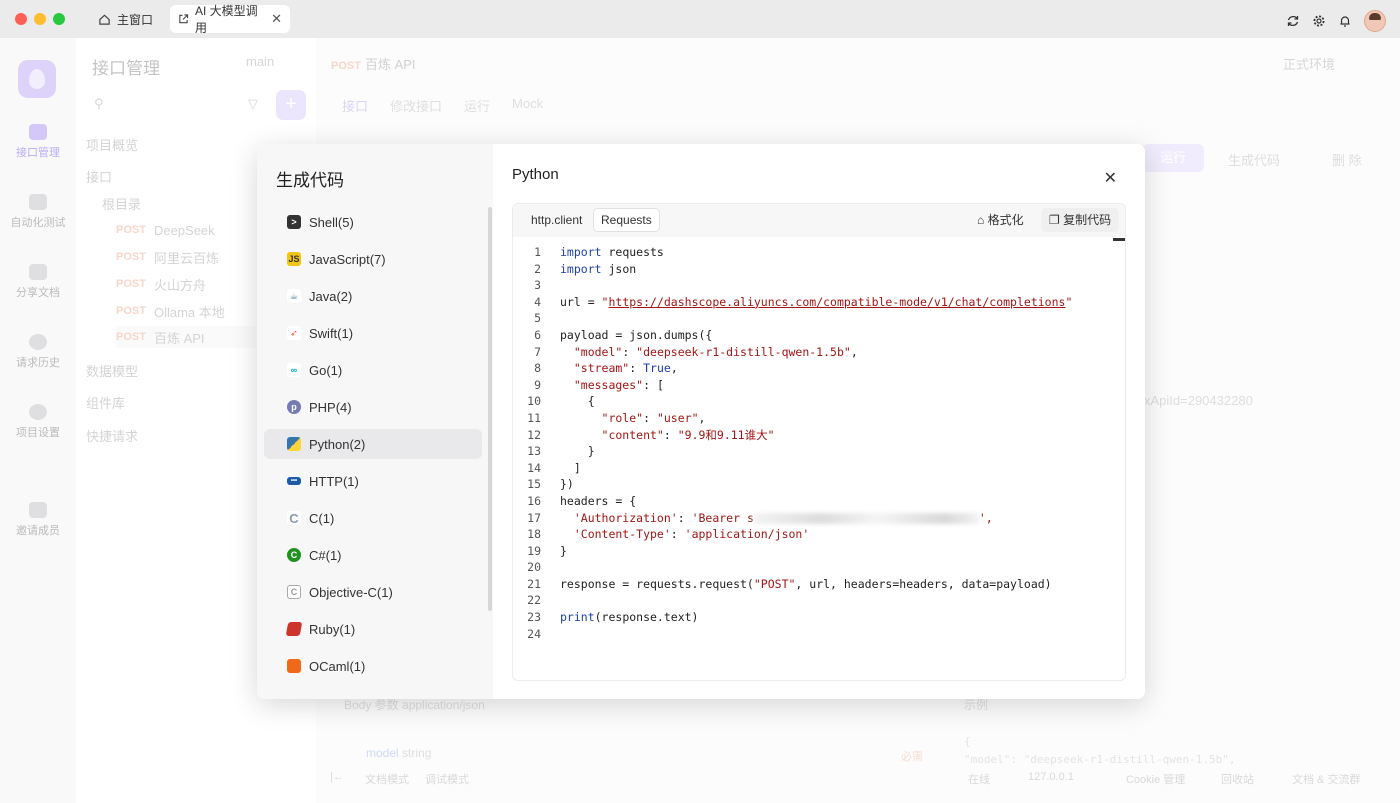 This screenshot has height=803, width=1400. I want to click on copy-label: 复制代码, so click(1087, 220).